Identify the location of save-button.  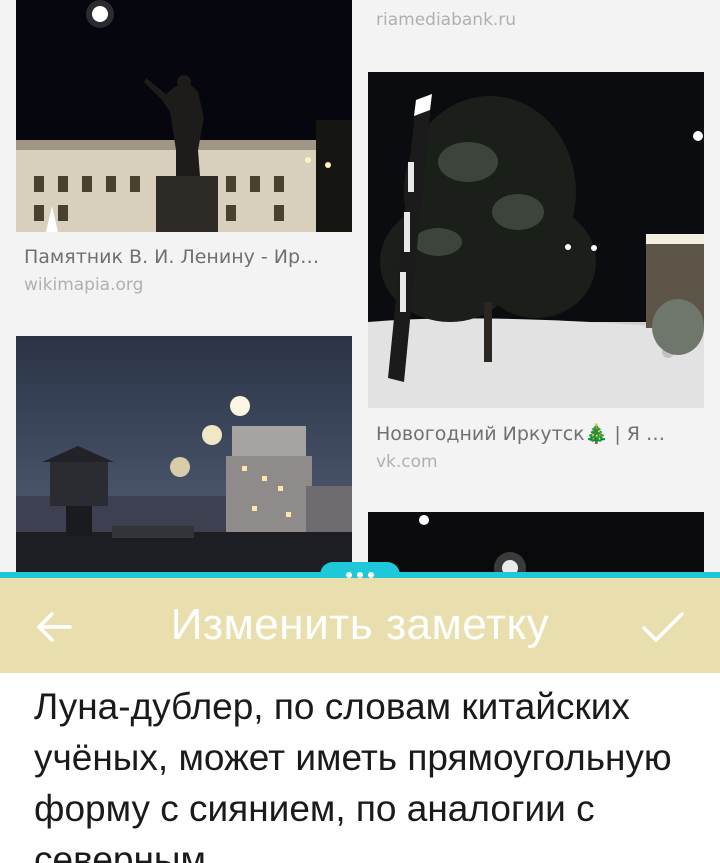
(663, 627).